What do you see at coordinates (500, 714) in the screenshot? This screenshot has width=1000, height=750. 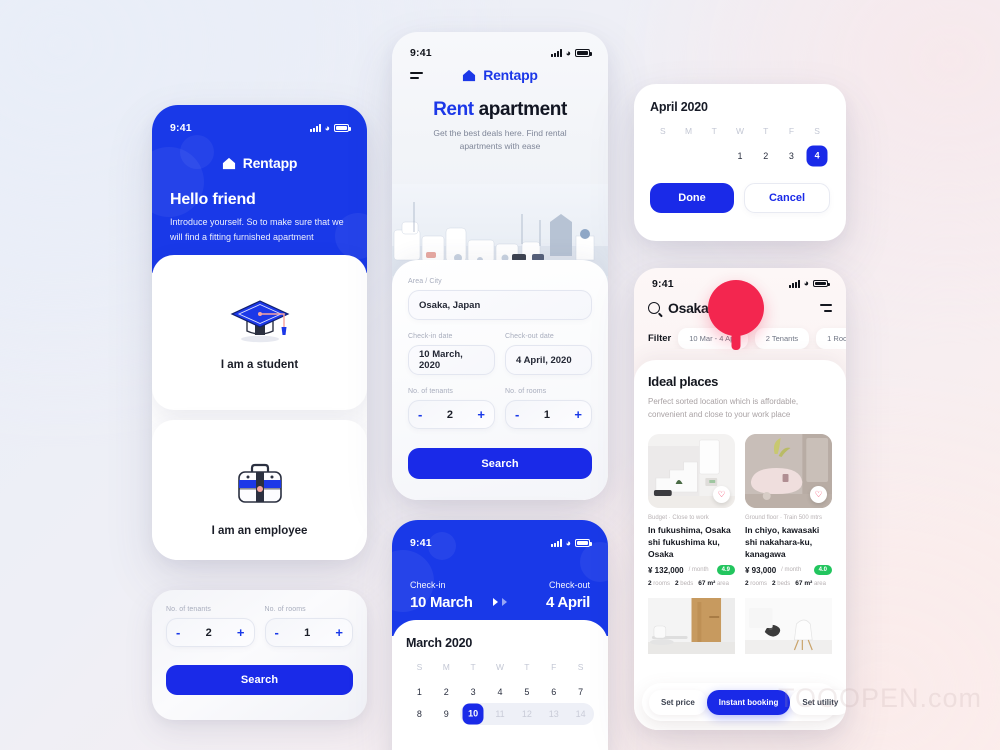 I see `calendar-day: 11` at bounding box center [500, 714].